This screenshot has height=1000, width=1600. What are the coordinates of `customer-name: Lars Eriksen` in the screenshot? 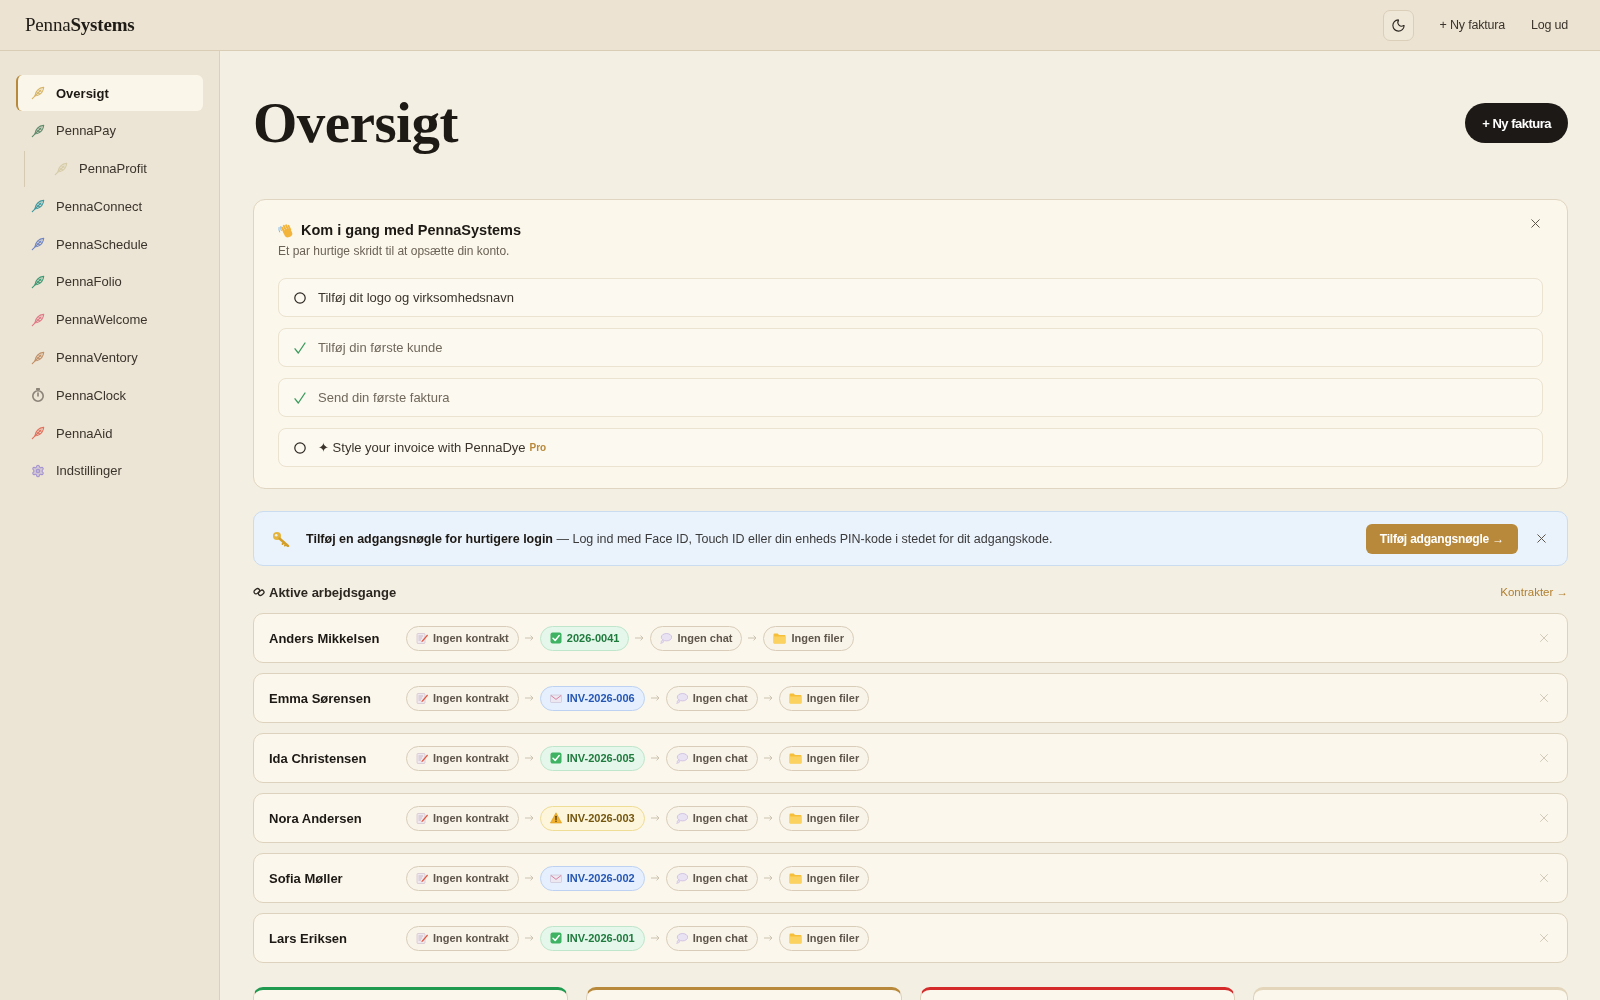 It's located at (309, 938).